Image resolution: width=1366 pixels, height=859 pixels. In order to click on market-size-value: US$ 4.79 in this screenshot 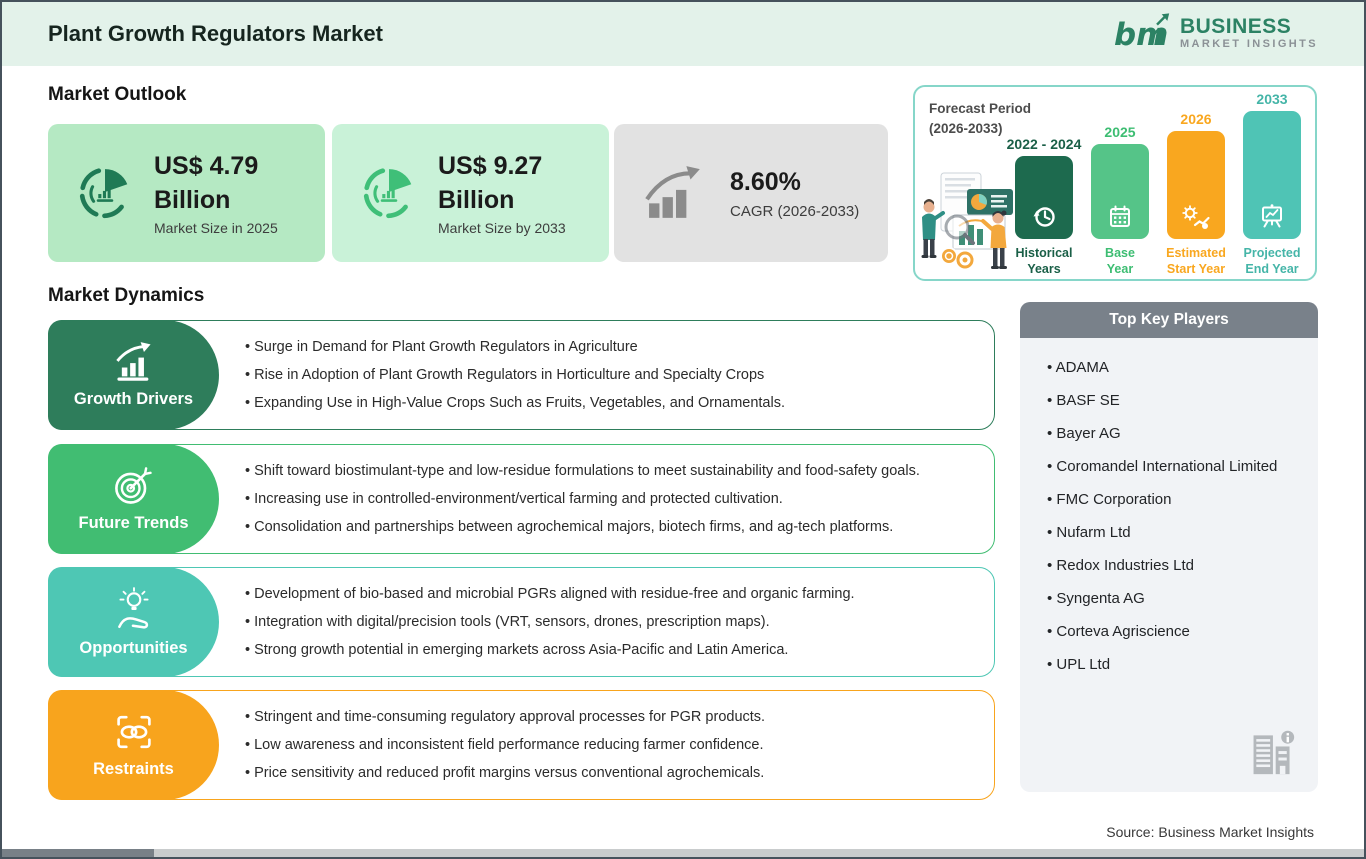, I will do `click(206, 165)`.